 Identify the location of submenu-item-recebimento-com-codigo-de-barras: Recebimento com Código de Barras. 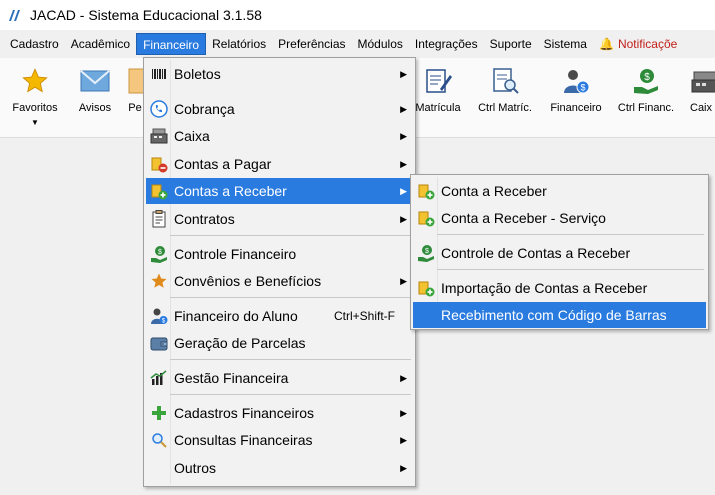
(559, 315).